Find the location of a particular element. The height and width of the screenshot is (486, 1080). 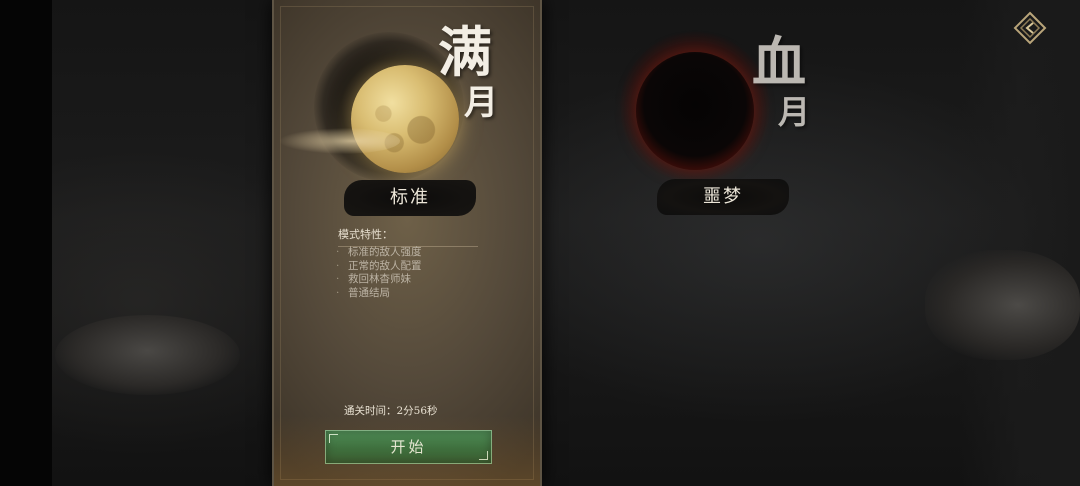

left-edge-bar is located at coordinates (26, 243).